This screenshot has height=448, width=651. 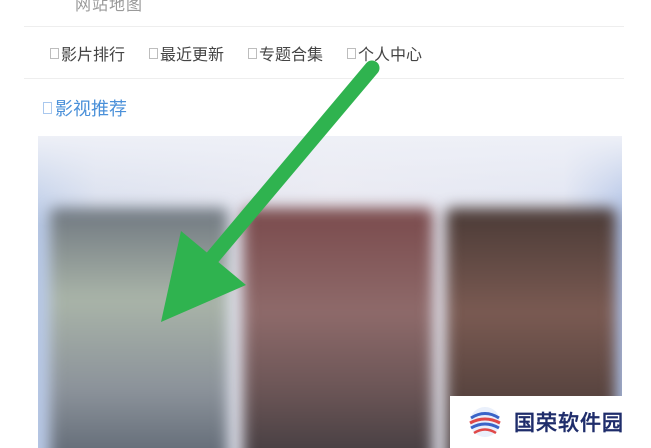 I want to click on section-title: 影视推荐, so click(x=85, y=108).